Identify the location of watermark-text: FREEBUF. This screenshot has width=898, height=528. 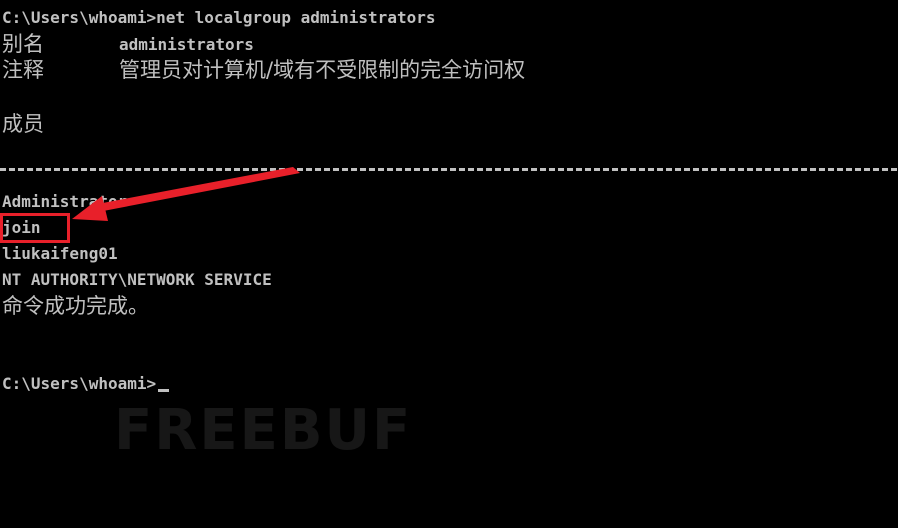
(263, 430).